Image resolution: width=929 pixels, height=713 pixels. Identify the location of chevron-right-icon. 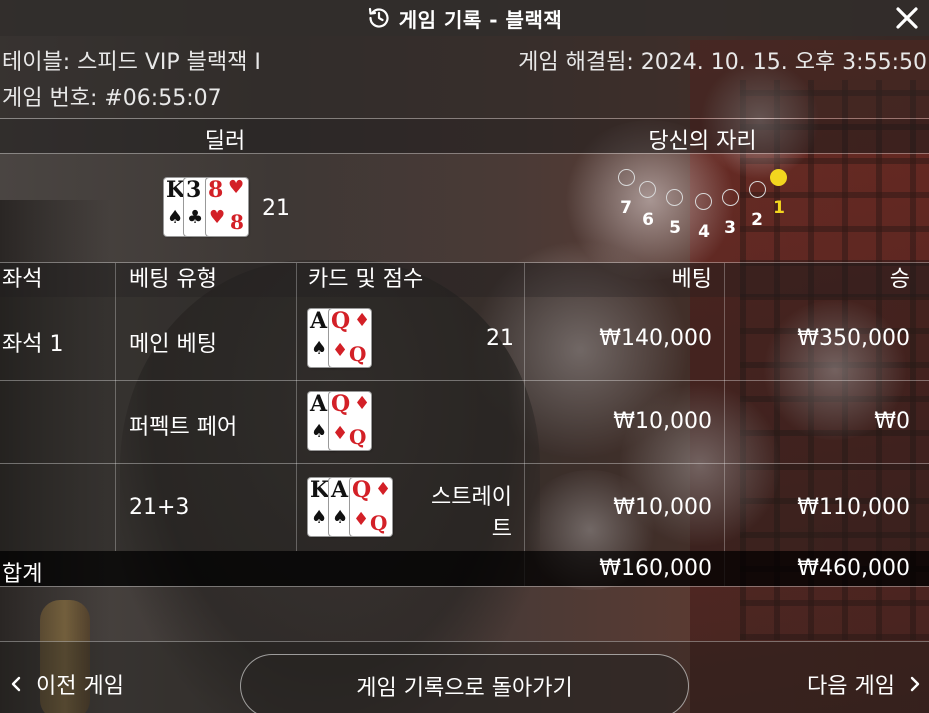
(915, 684).